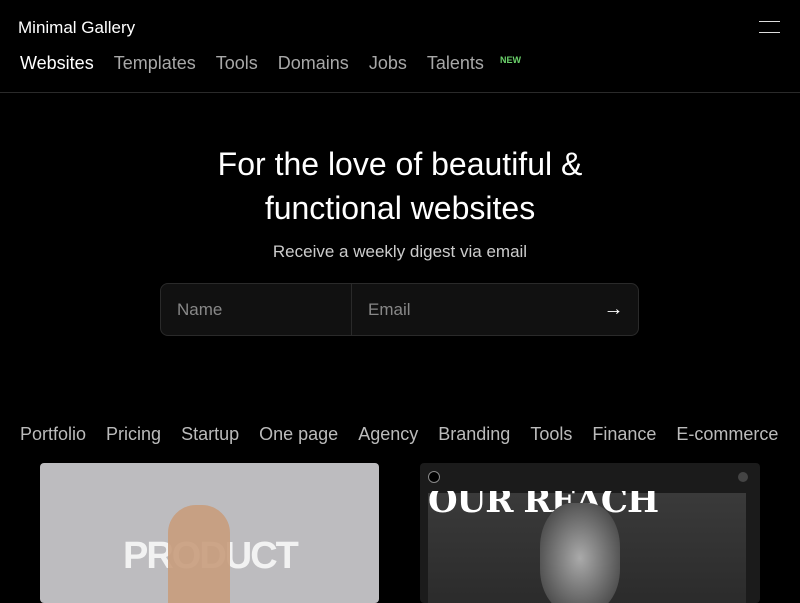 The width and height of the screenshot is (800, 603). What do you see at coordinates (474, 434) in the screenshot?
I see `category-branding: Branding` at bounding box center [474, 434].